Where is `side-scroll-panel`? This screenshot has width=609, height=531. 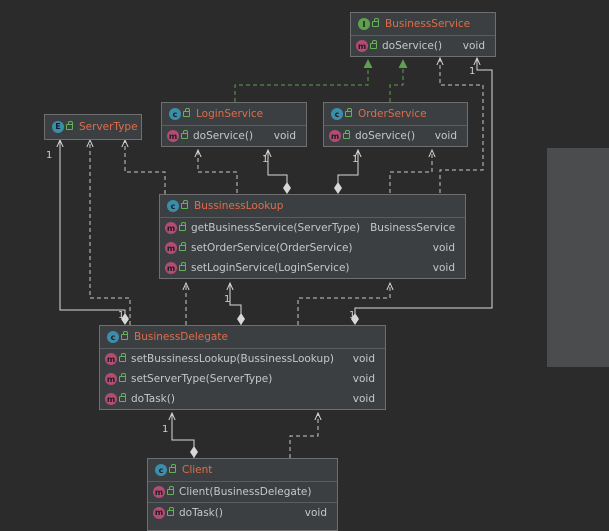 side-scroll-panel is located at coordinates (578, 257).